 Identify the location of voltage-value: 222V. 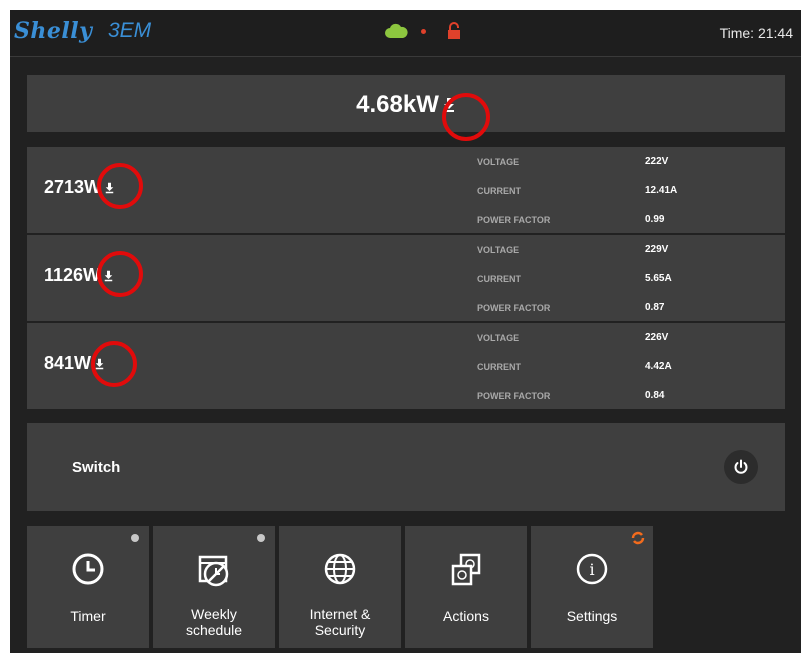
(657, 161).